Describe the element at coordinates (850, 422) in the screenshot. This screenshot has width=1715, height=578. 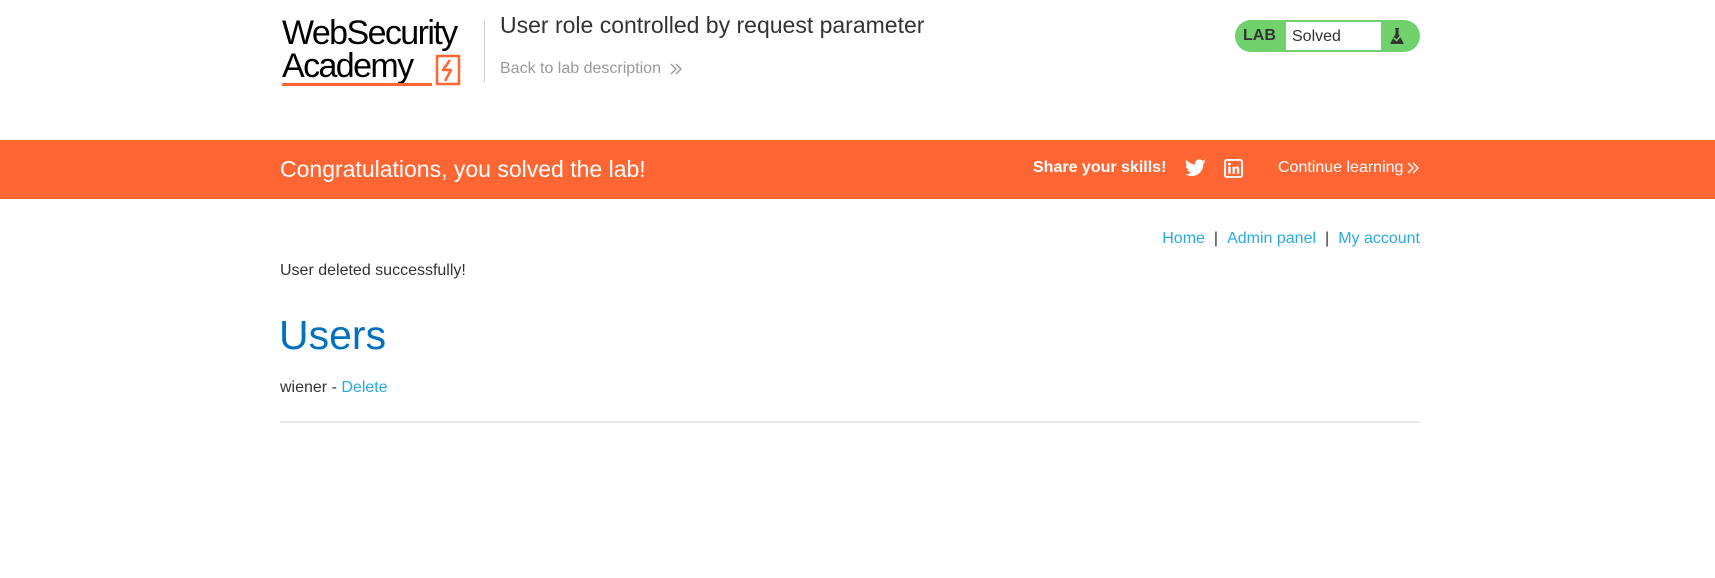
I see `section-divider` at that location.